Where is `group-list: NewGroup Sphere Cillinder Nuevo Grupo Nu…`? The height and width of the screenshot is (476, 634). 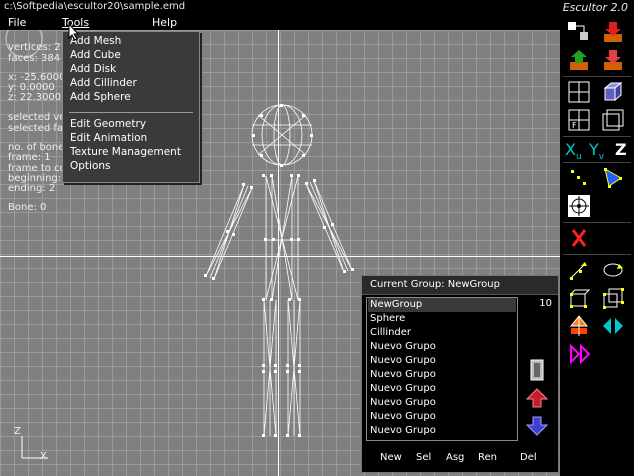 group-list: NewGroup Sphere Cillinder Nuevo Grupo Nu… is located at coordinates (442, 369).